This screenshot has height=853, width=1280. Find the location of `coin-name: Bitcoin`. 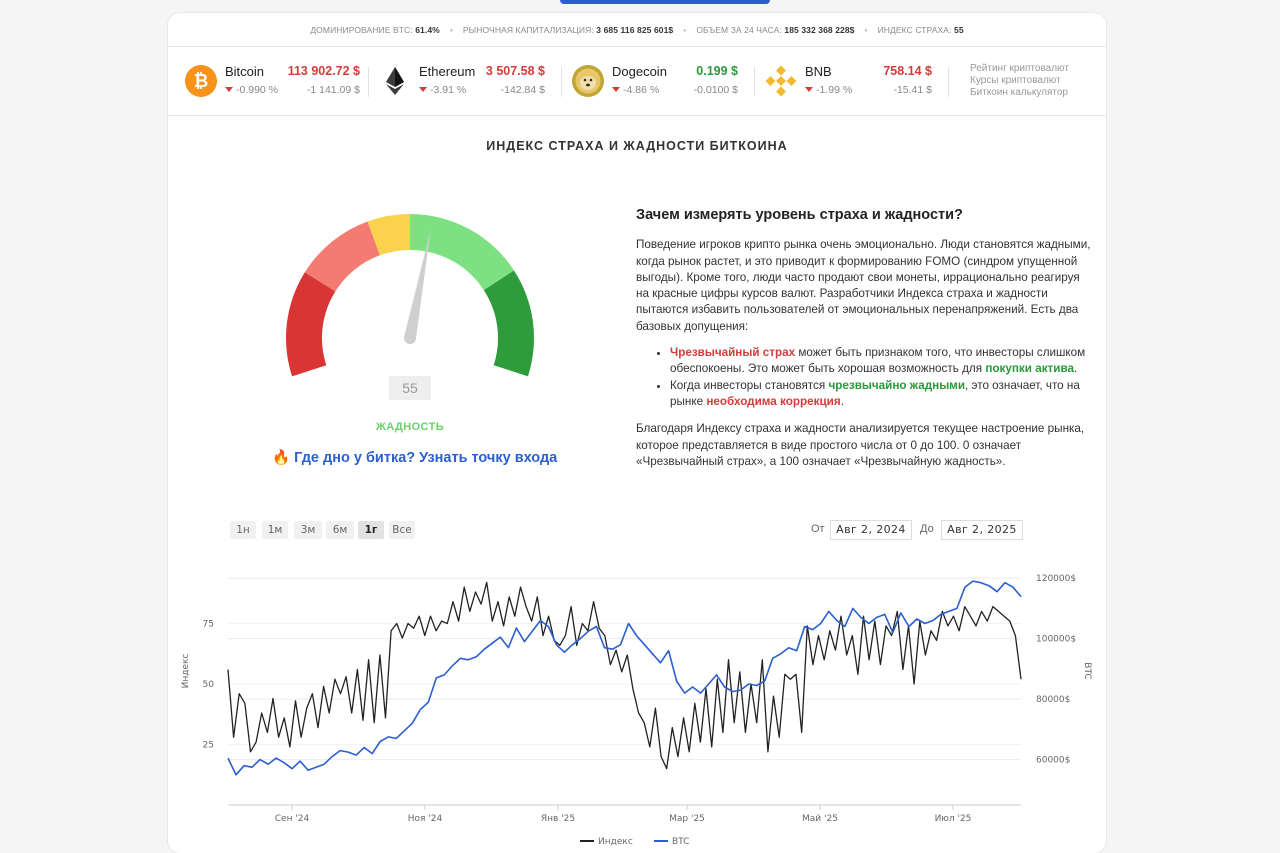

coin-name: Bitcoin is located at coordinates (245, 71).